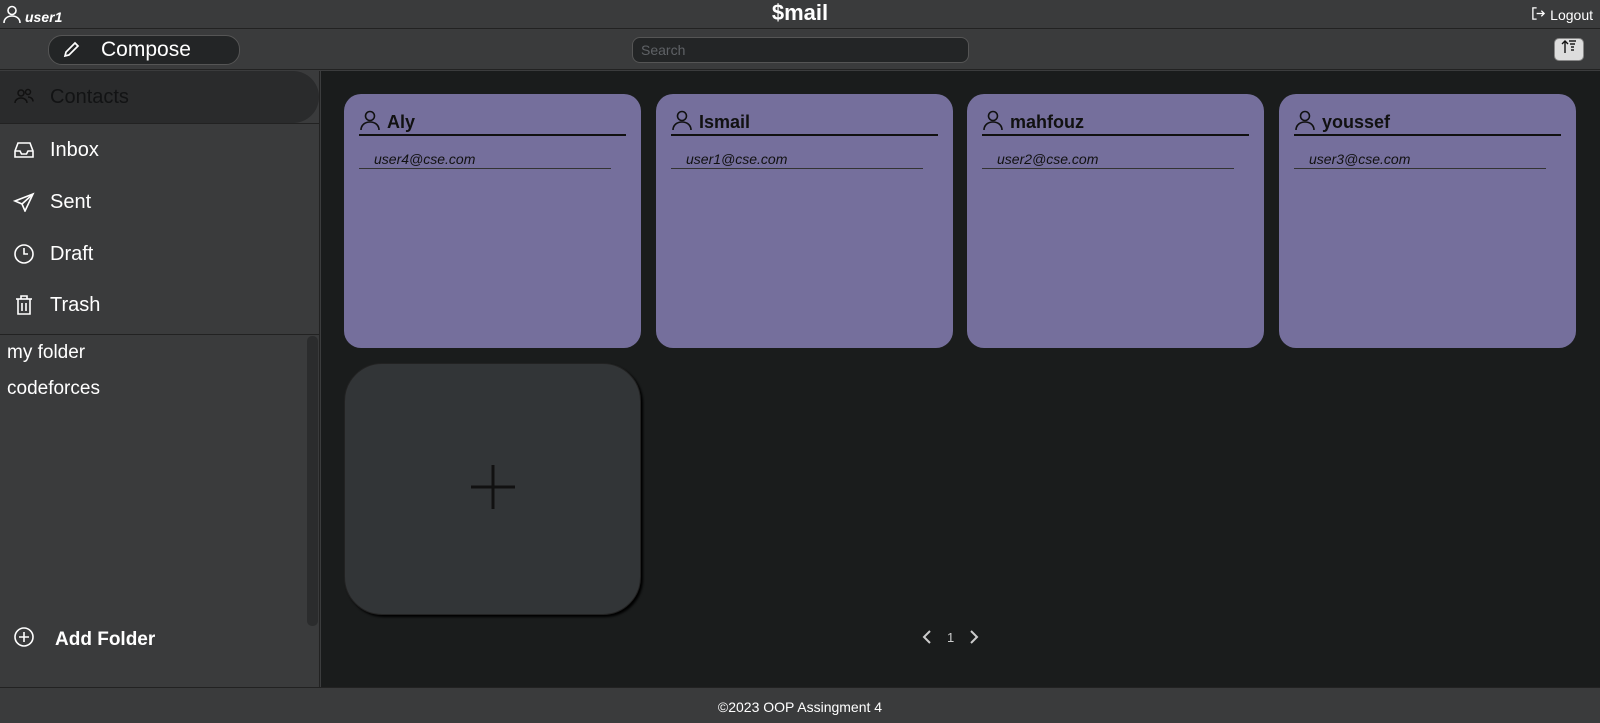  What do you see at coordinates (24, 254) in the screenshot?
I see `clock-icon` at bounding box center [24, 254].